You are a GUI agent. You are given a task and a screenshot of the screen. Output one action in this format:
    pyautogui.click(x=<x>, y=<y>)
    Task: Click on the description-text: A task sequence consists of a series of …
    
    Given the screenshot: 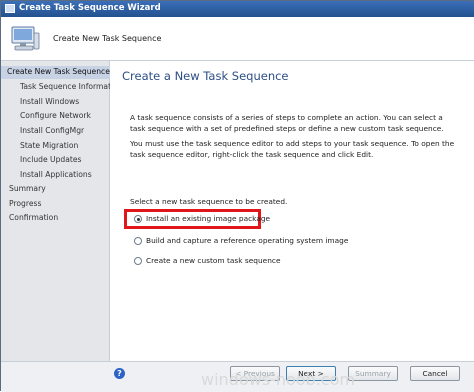 What is the action you would take?
    pyautogui.click(x=287, y=123)
    